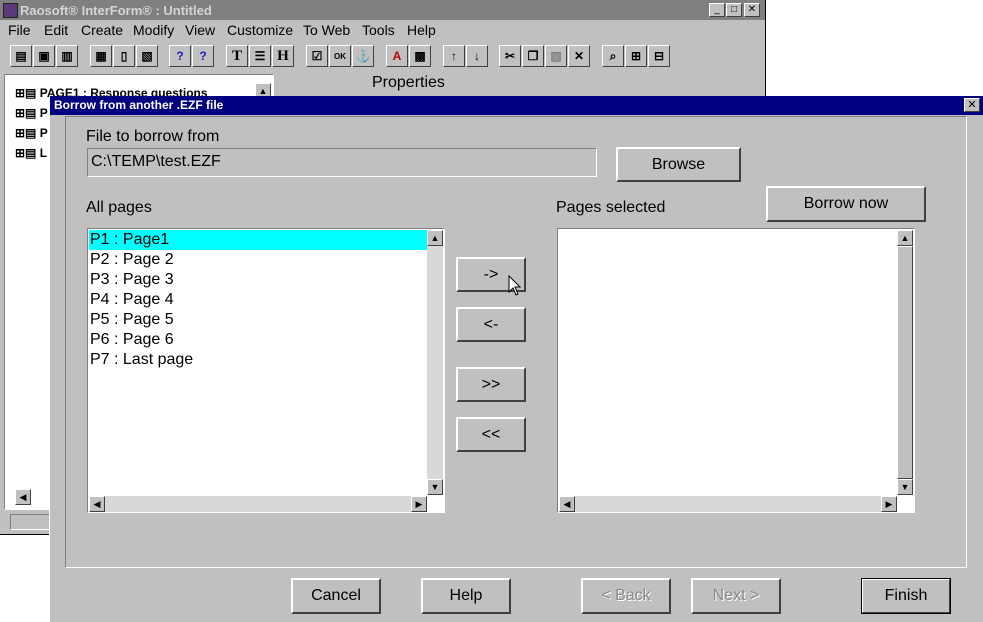 This screenshot has height=622, width=983. I want to click on finish-button: Finish, so click(906, 596).